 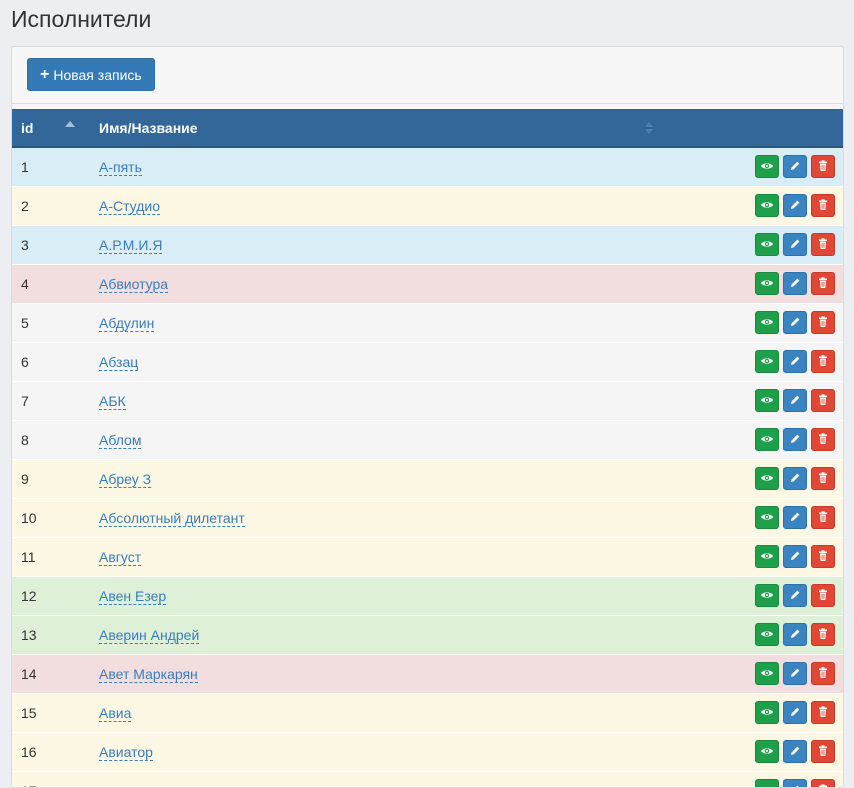 I want to click on row-name-link: Абсолютный дилетант, so click(x=172, y=518).